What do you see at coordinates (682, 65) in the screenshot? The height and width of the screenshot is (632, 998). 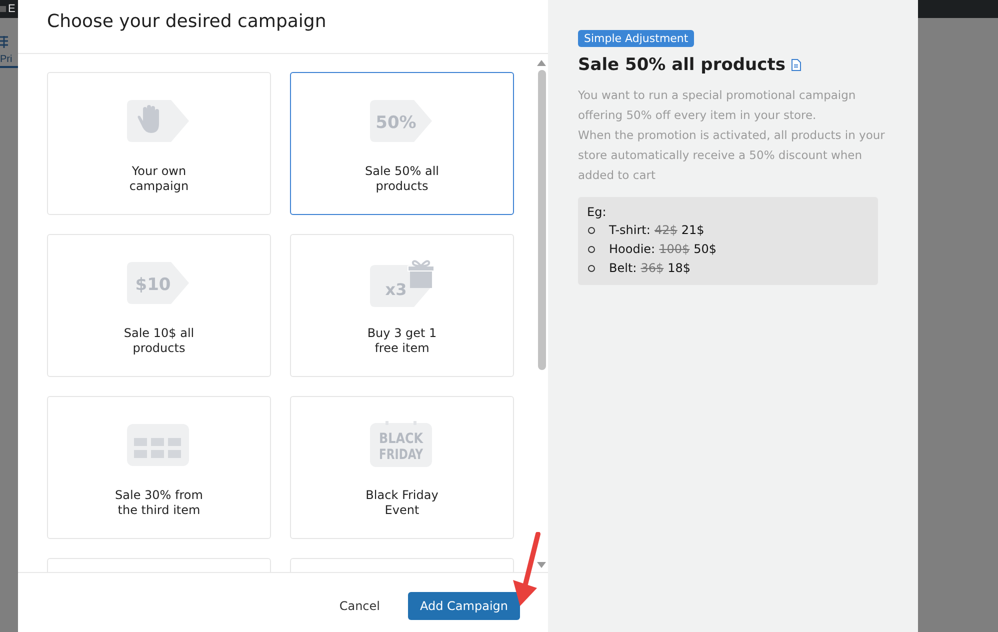 I see `campaign-title: Sale 50% all products` at bounding box center [682, 65].